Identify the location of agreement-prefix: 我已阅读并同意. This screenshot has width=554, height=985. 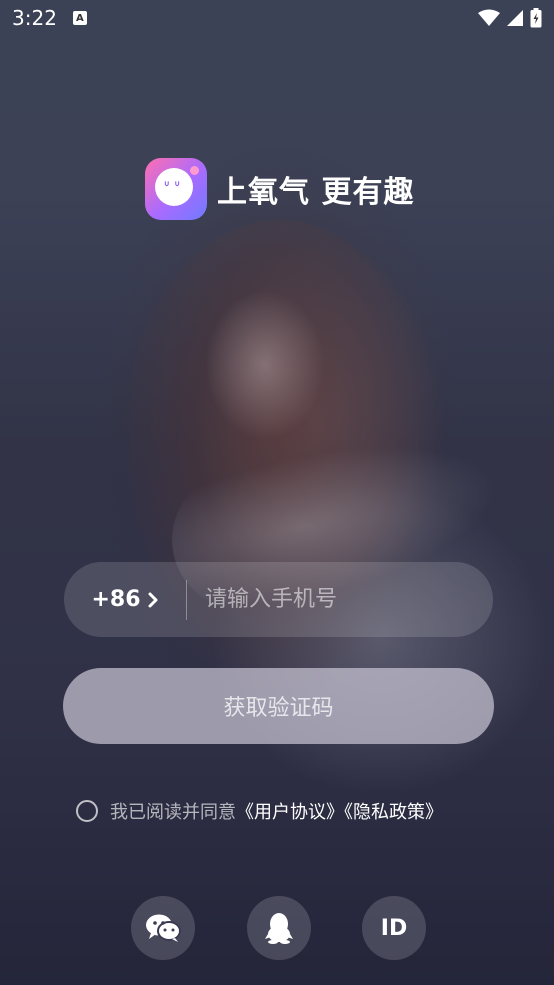
(173, 812).